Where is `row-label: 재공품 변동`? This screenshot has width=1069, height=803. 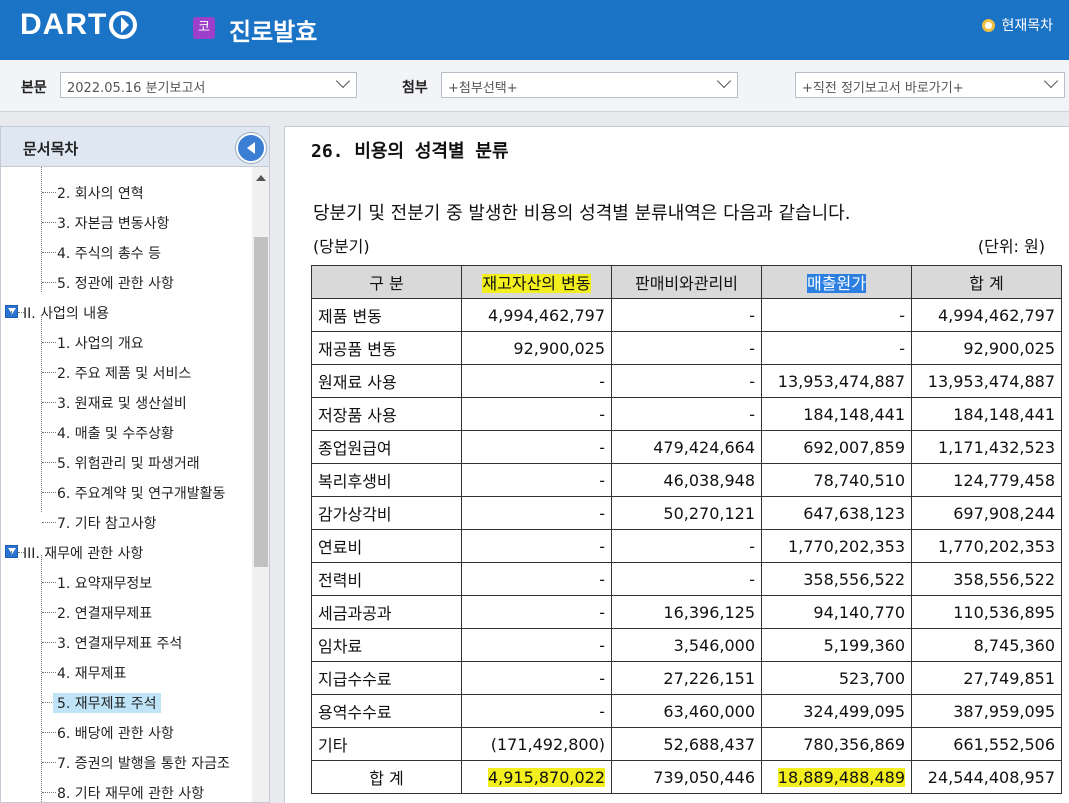
row-label: 재공품 변동 is located at coordinates (357, 349).